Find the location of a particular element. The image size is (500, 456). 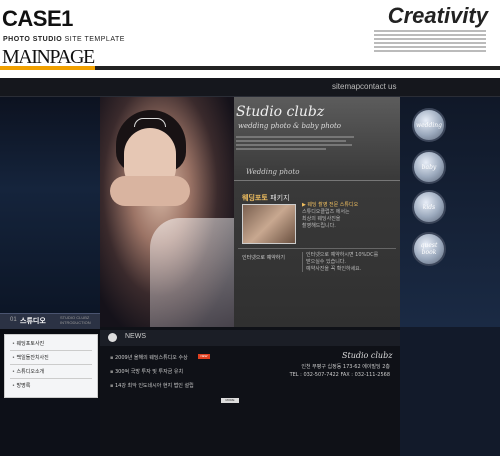

new-badge: NEW is located at coordinates (204, 356).